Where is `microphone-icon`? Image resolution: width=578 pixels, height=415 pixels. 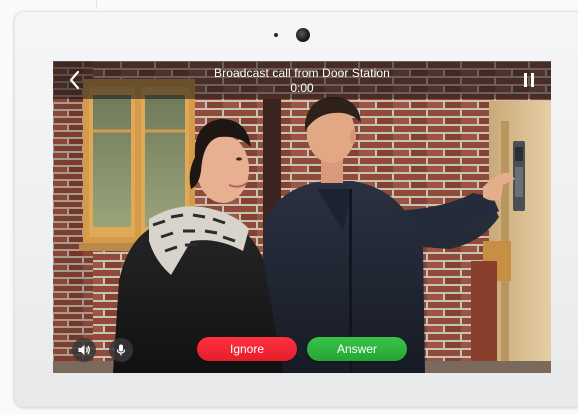 microphone-icon is located at coordinates (121, 350).